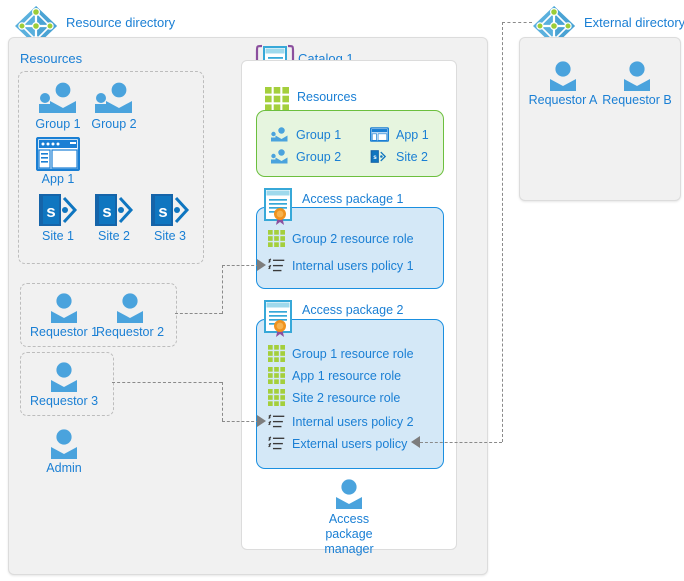  I want to click on ap1-item-label: Group 2 resource role, so click(353, 238).